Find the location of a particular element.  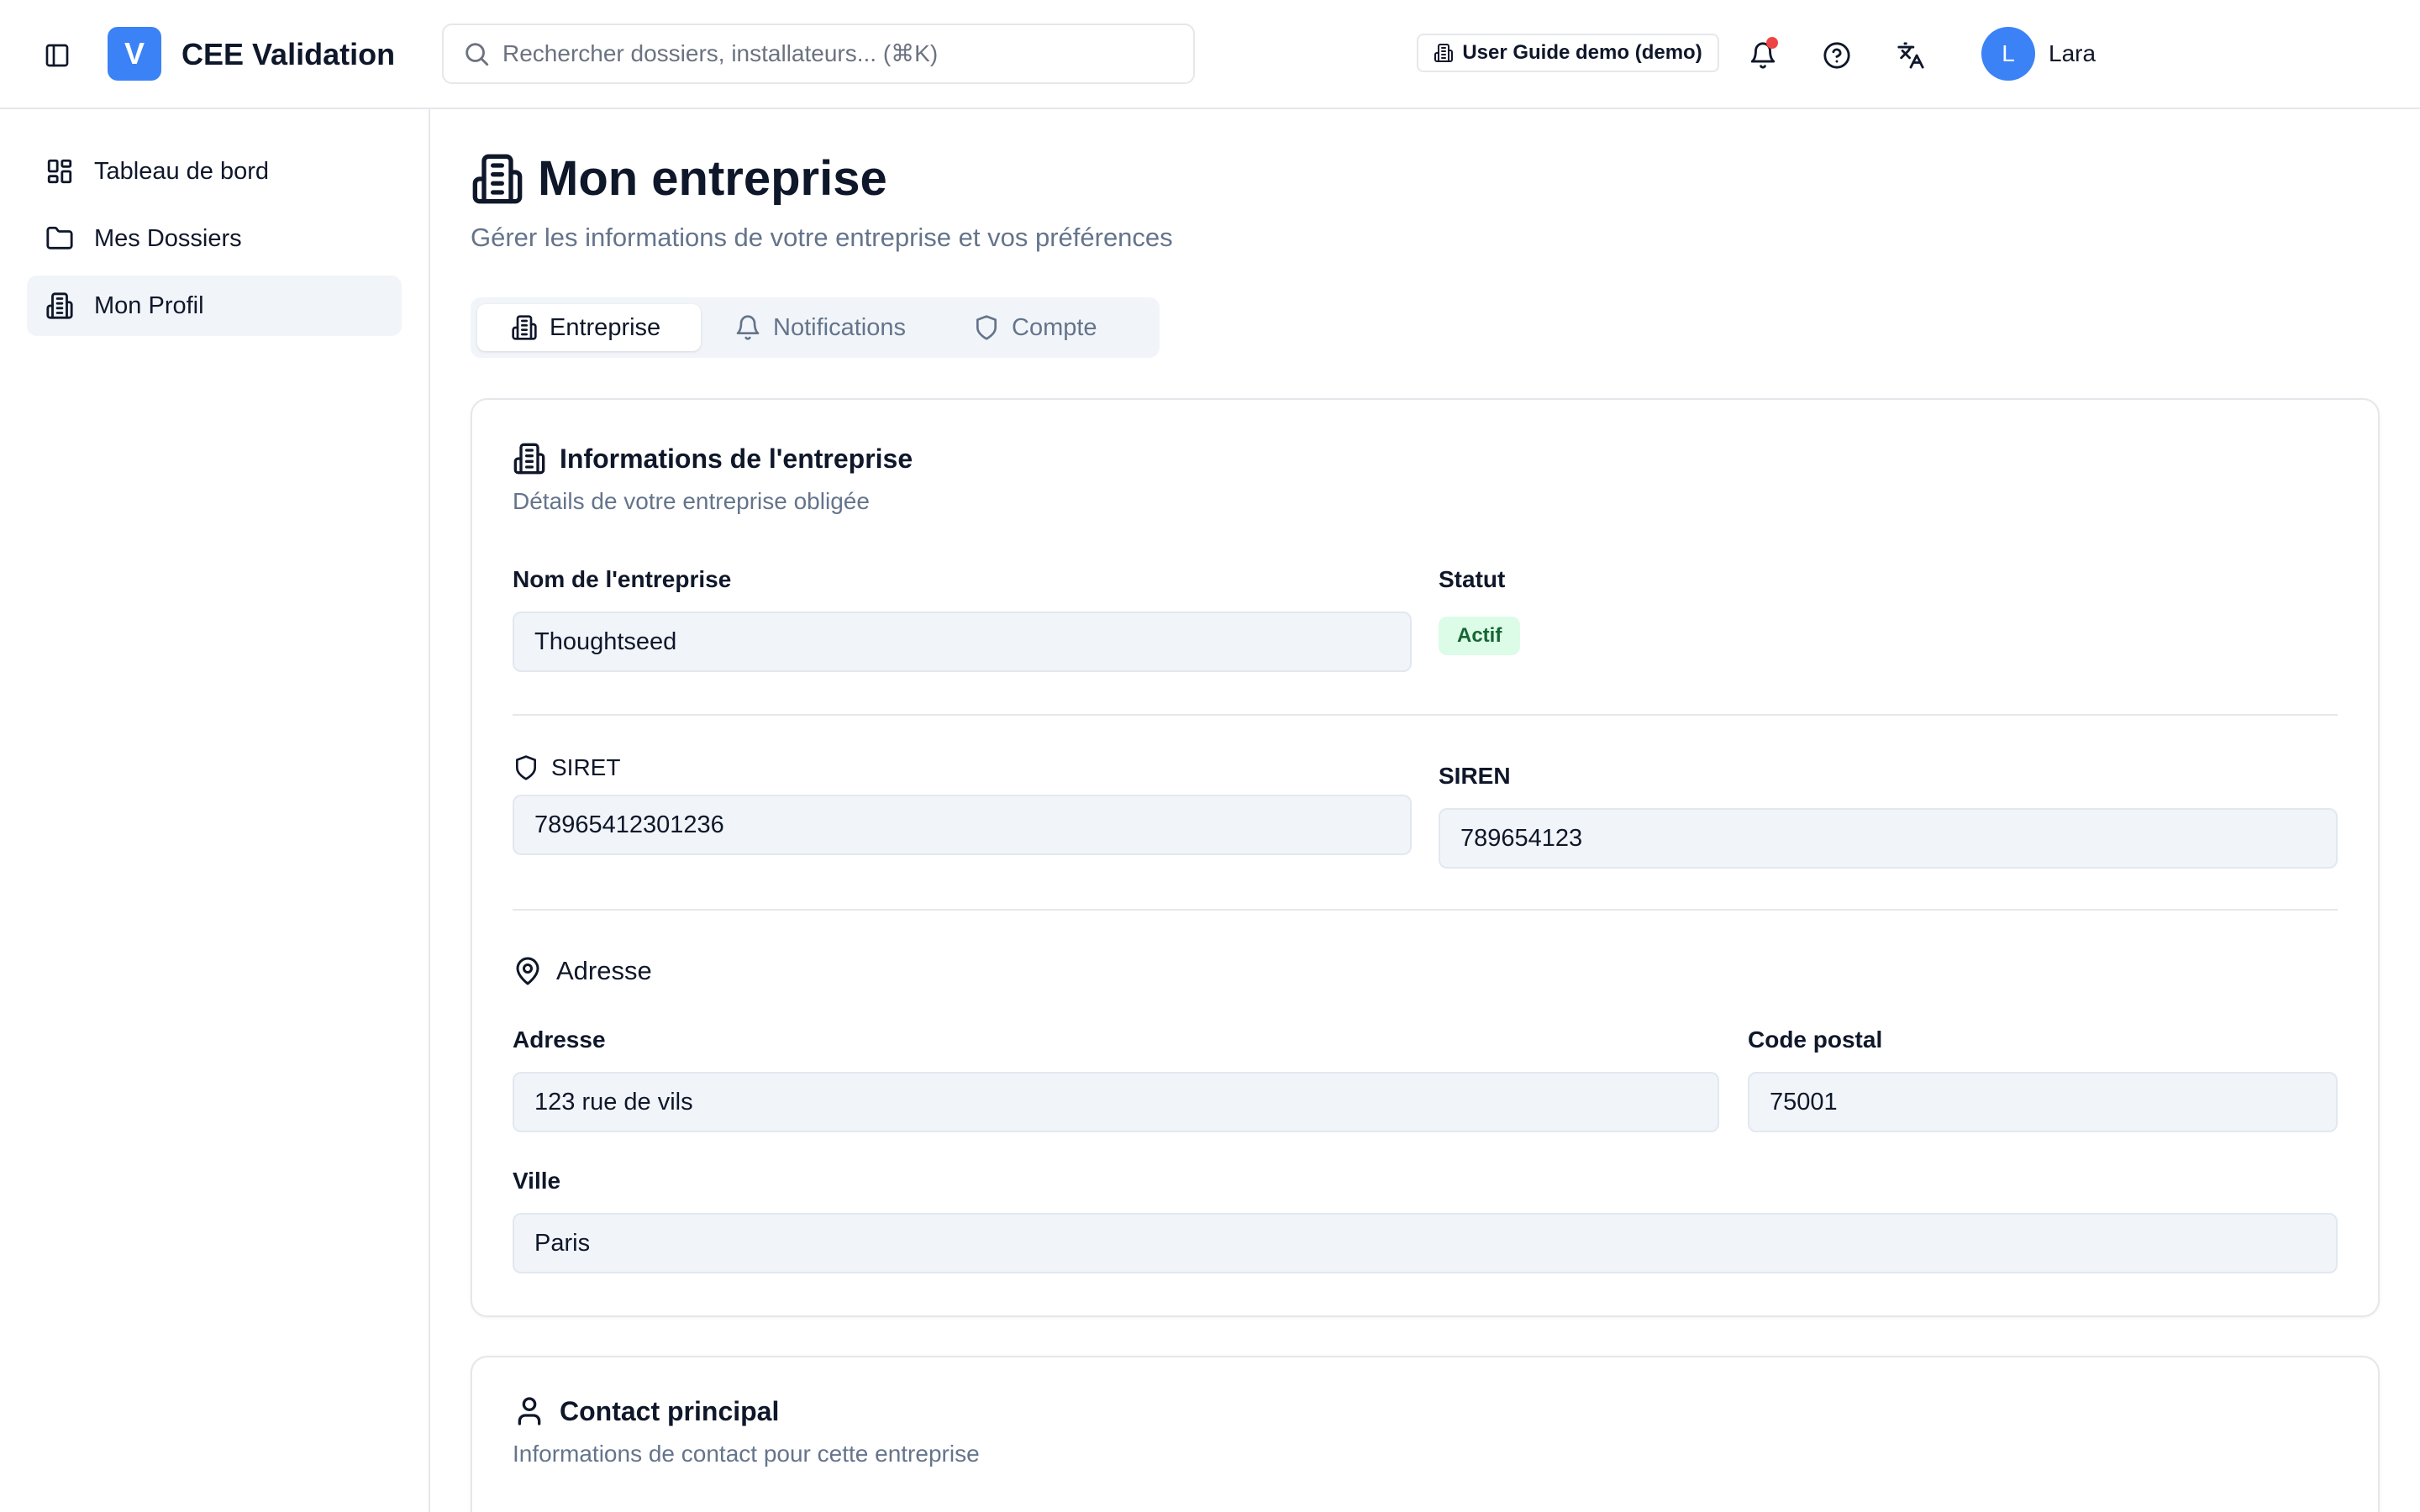

search-input is located at coordinates (839, 53).